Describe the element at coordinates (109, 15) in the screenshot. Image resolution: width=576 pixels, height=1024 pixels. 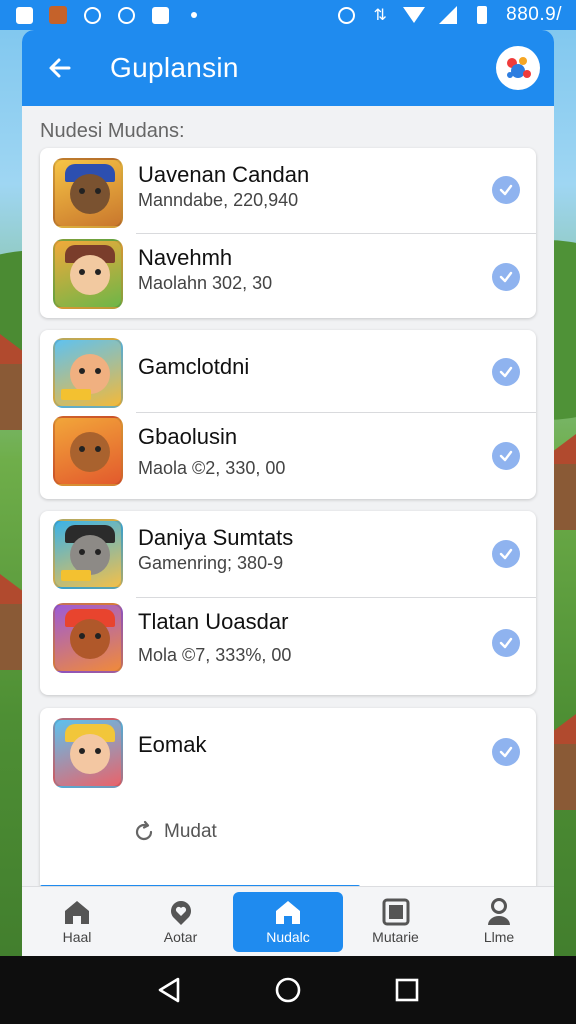
I see `status-bar-left` at that location.